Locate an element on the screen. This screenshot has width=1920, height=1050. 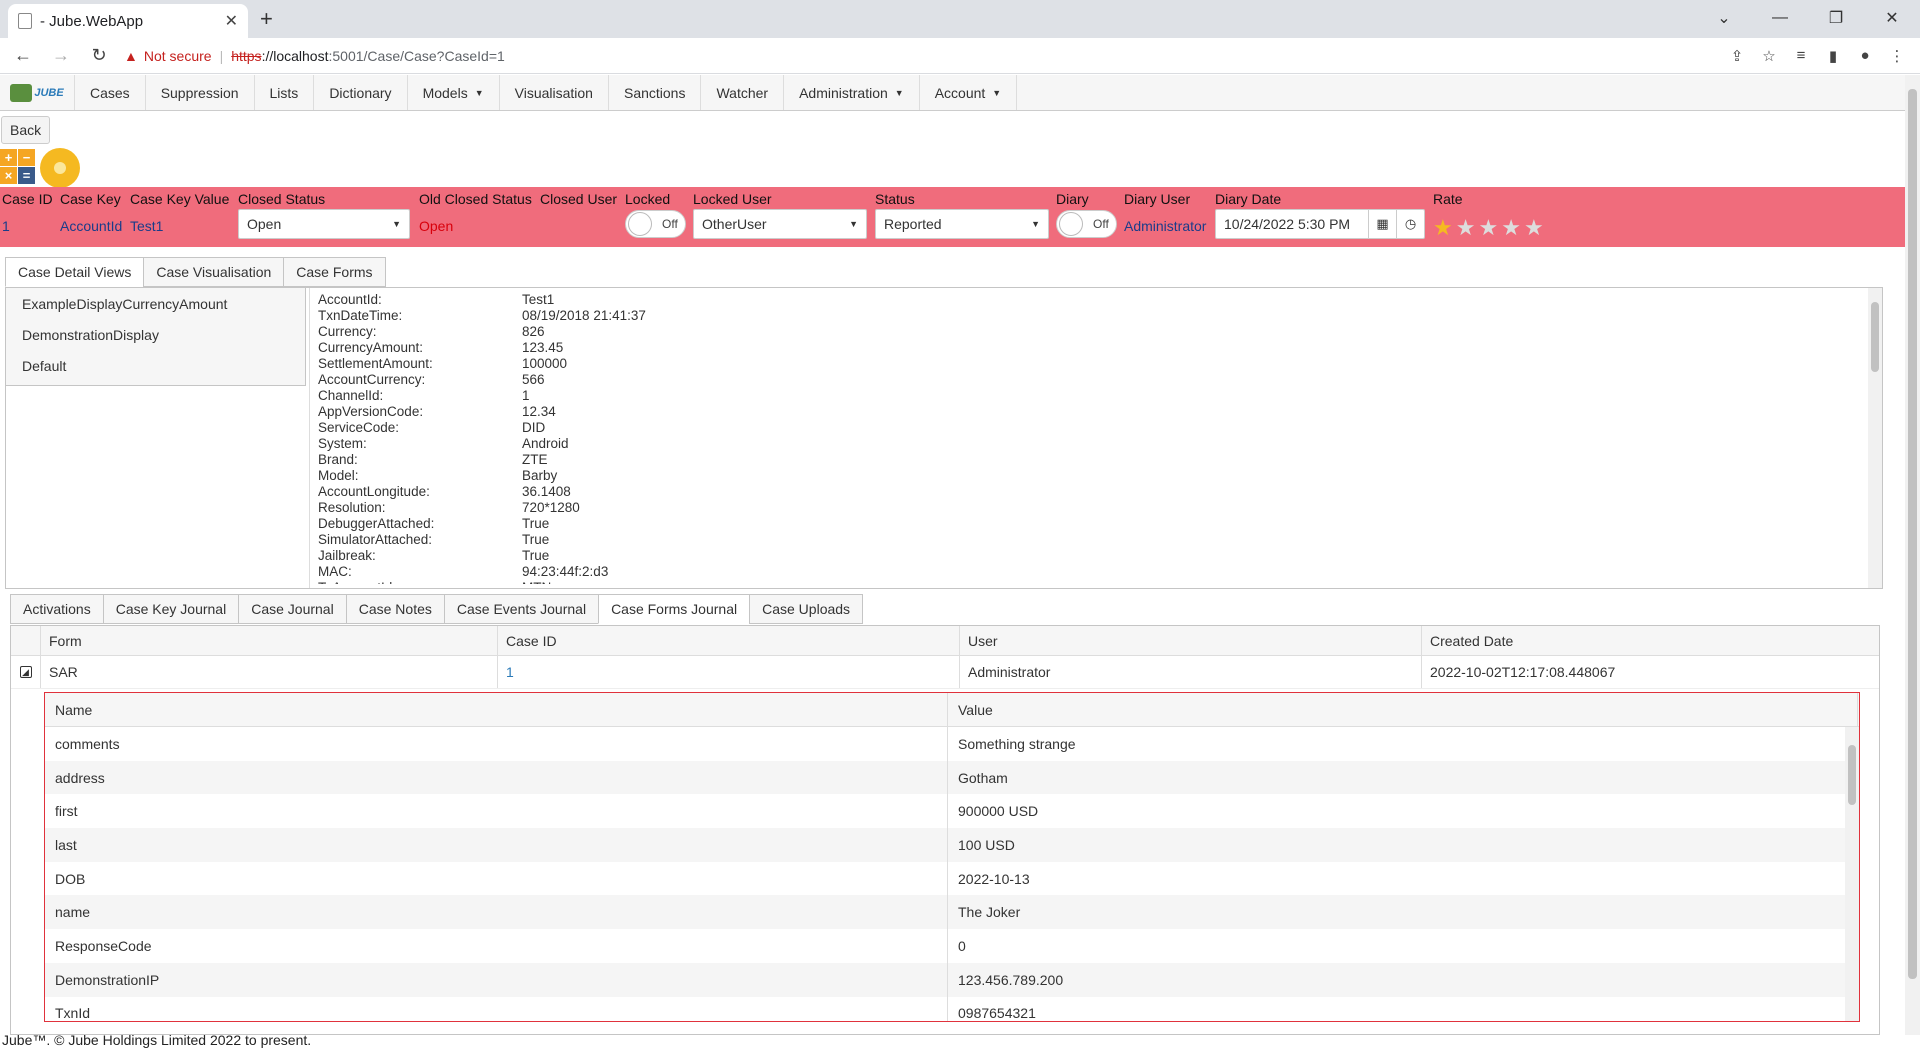
tab-case-journal: Case Journal is located at coordinates (292, 609).